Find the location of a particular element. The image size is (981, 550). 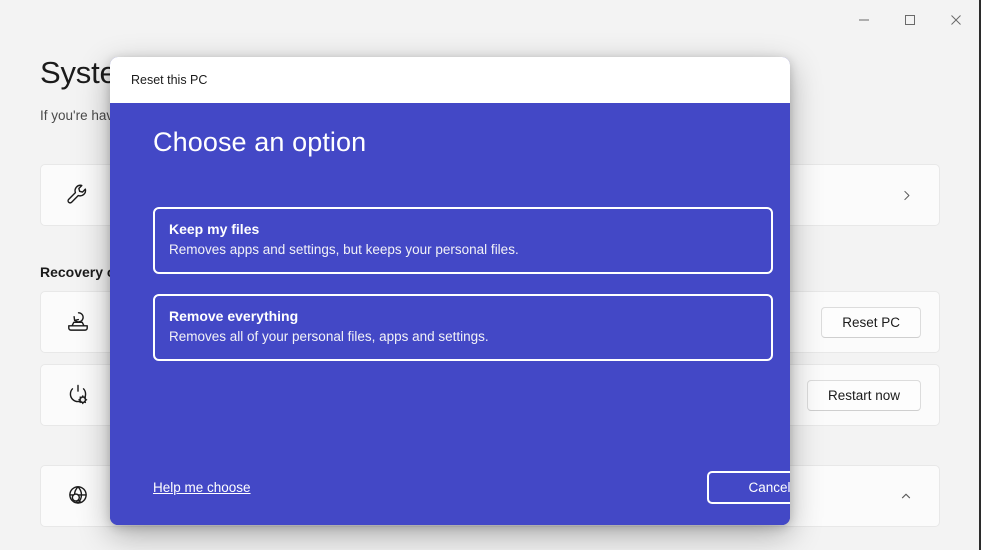

card-action: Reset PC is located at coordinates (871, 322).